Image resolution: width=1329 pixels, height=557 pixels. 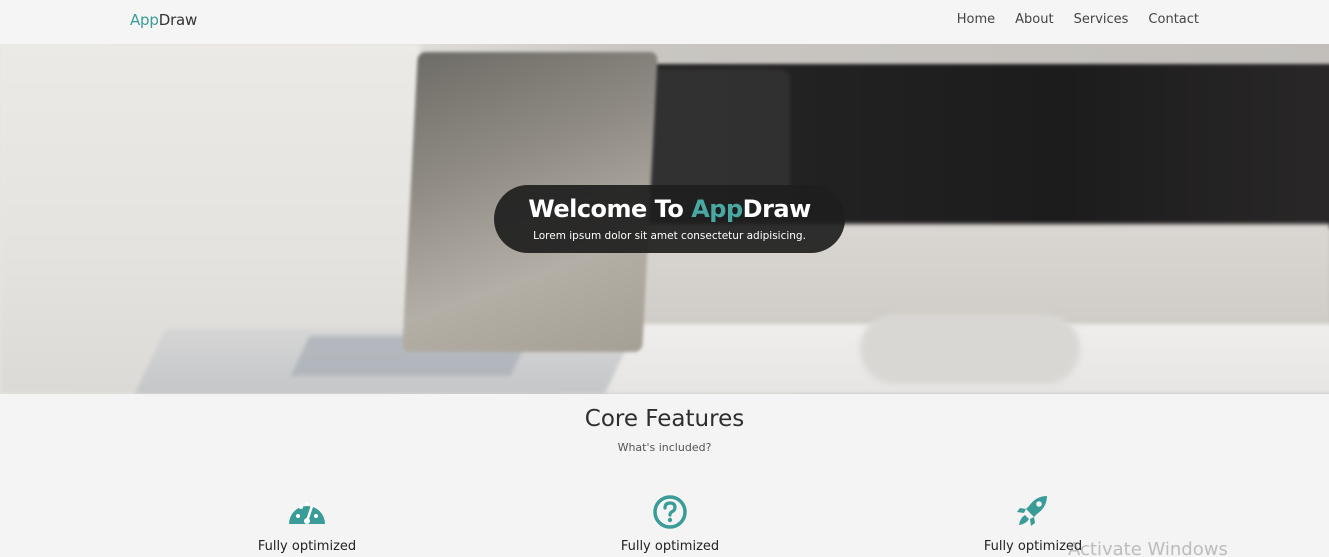 What do you see at coordinates (664, 447) in the screenshot?
I see `features-subtitle: What's included?` at bounding box center [664, 447].